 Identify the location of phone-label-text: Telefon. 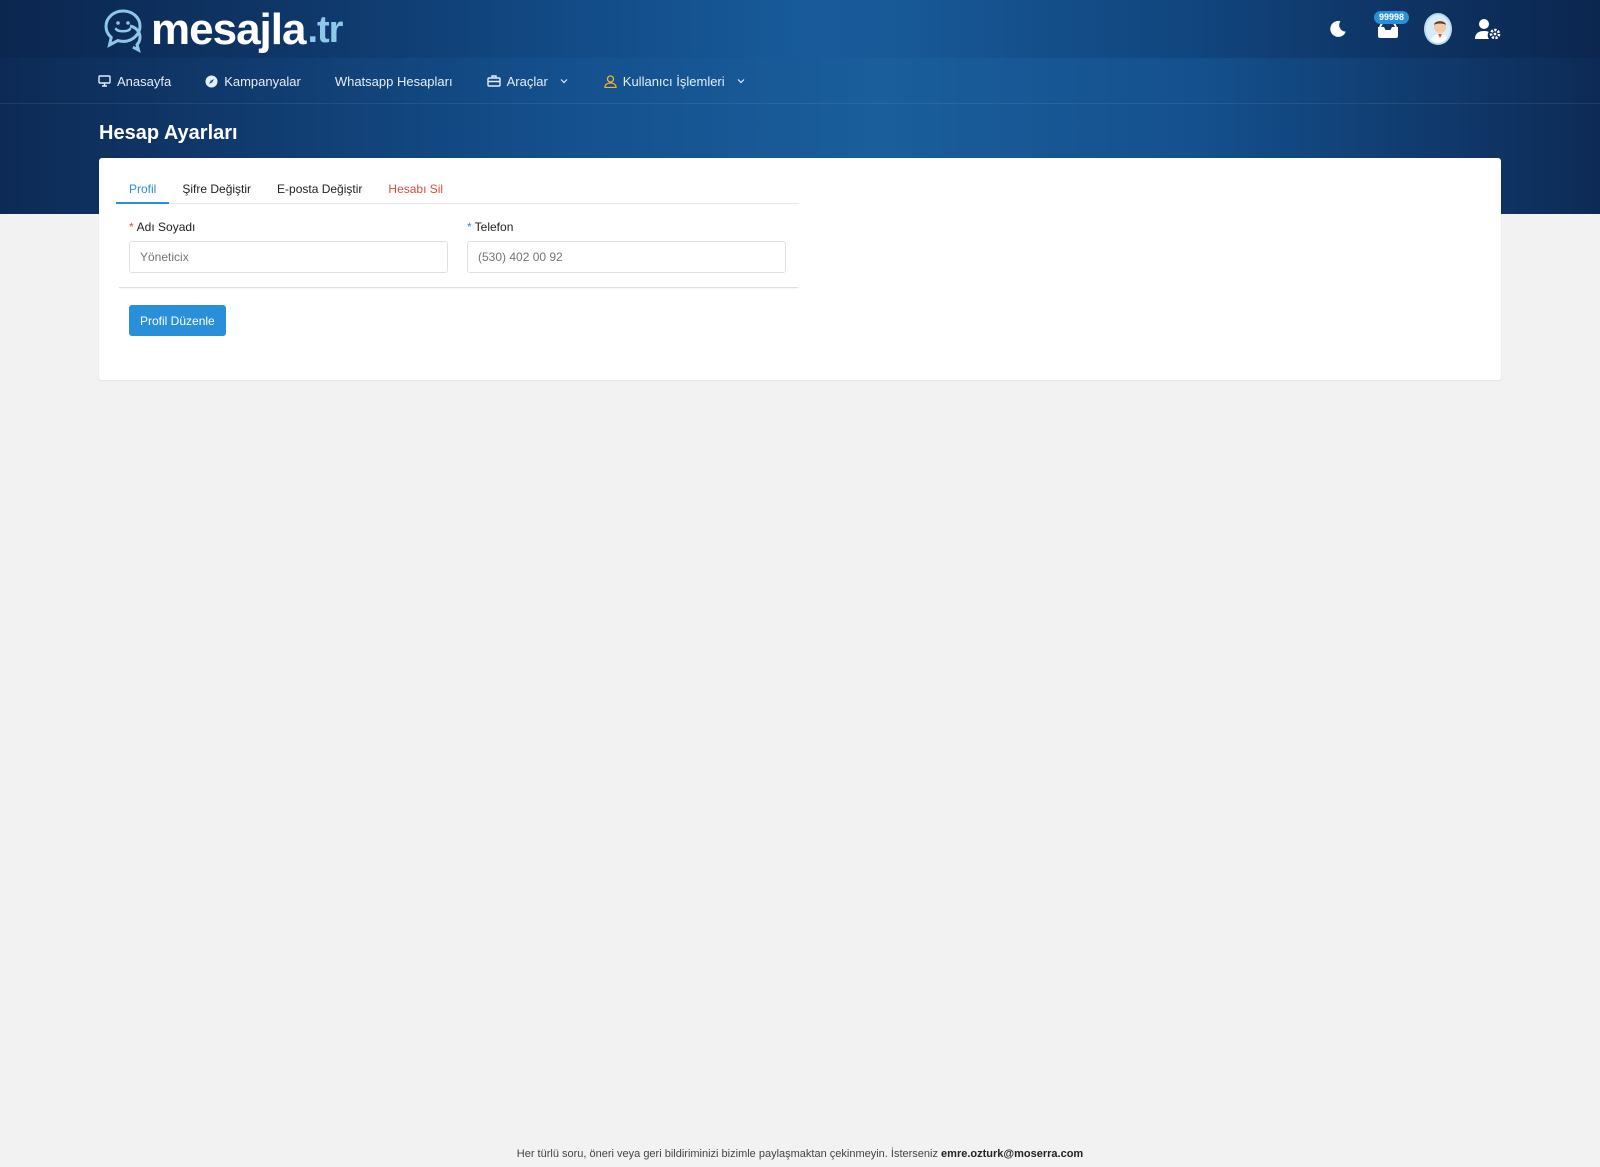
(494, 227).